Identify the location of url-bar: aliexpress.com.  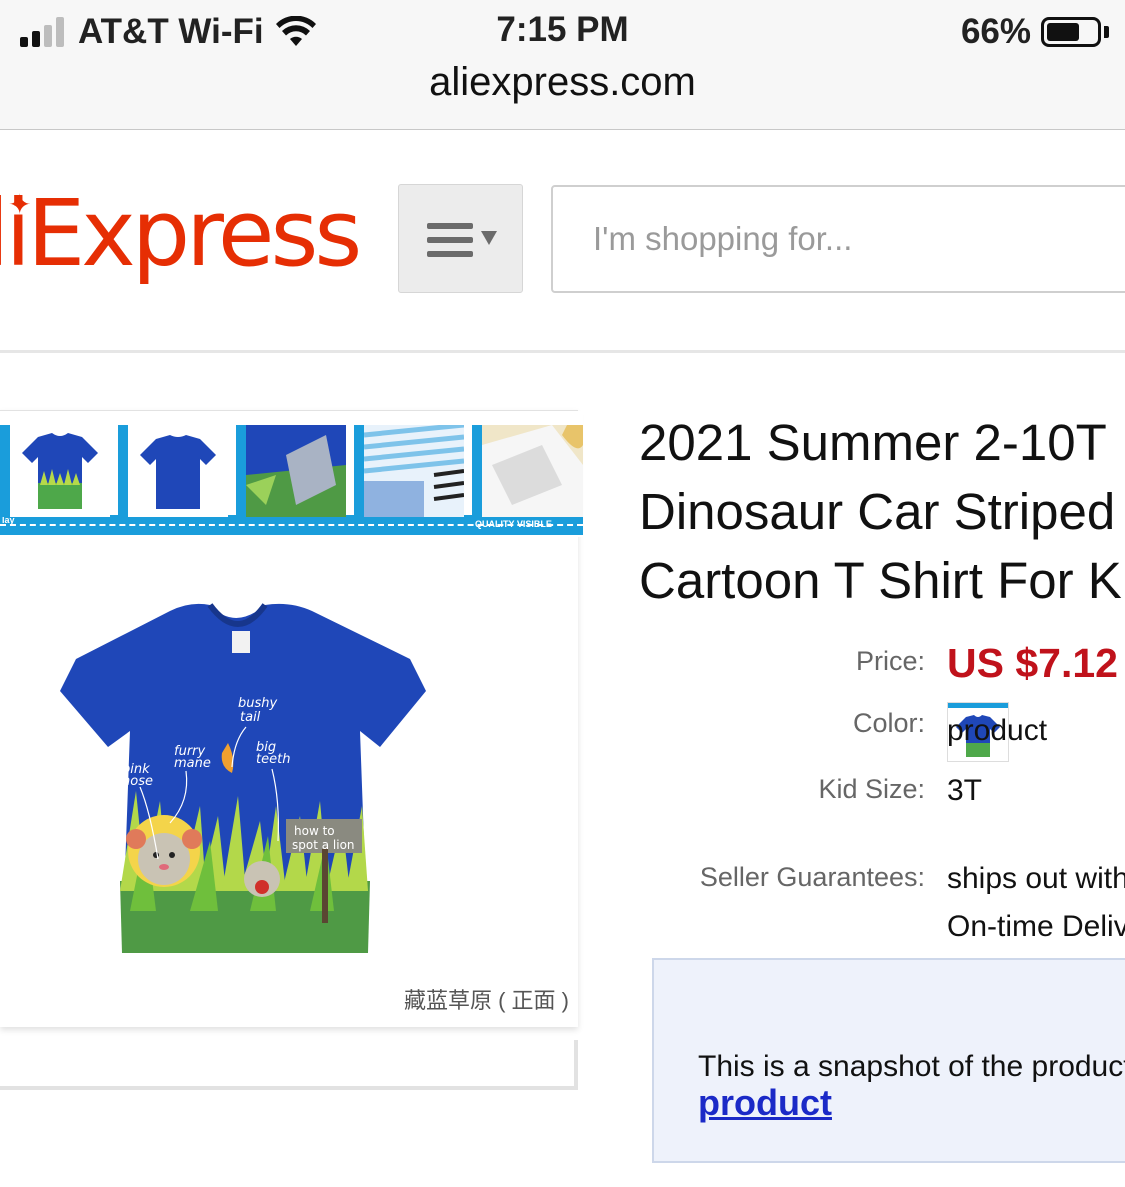
(562, 82).